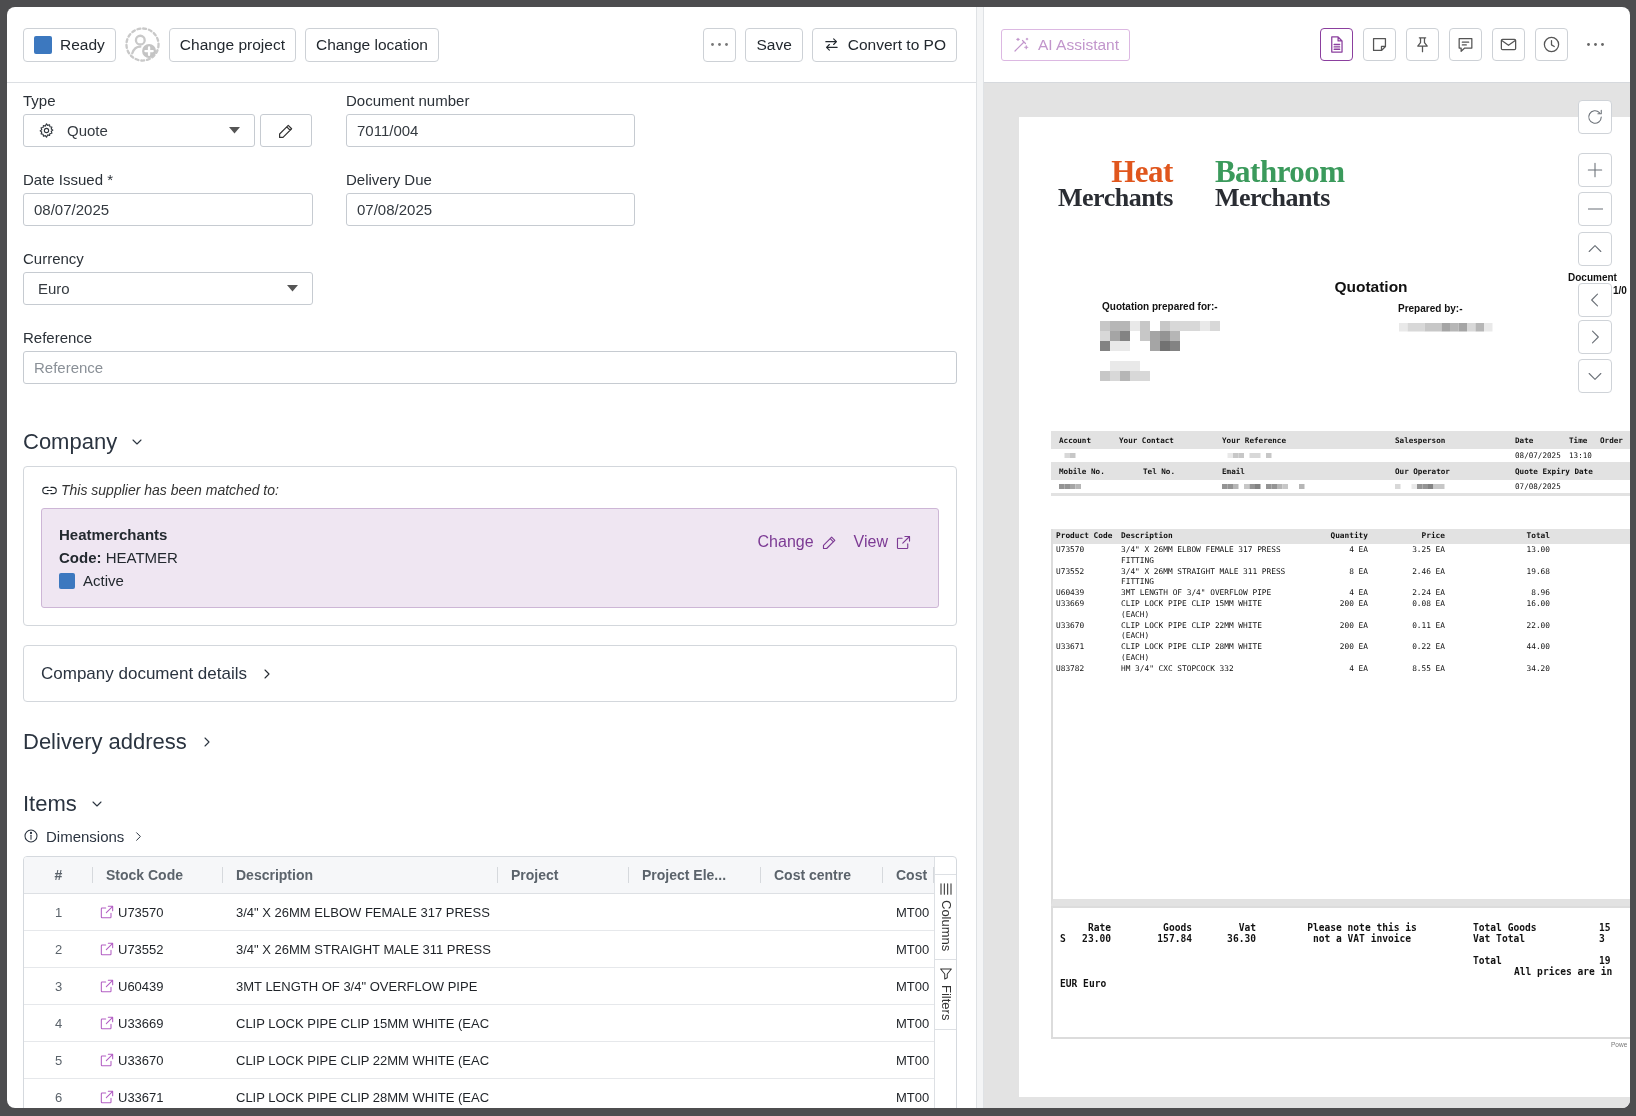  Describe the element at coordinates (1620, 290) in the screenshot. I see `document-number: 1/0` at that location.